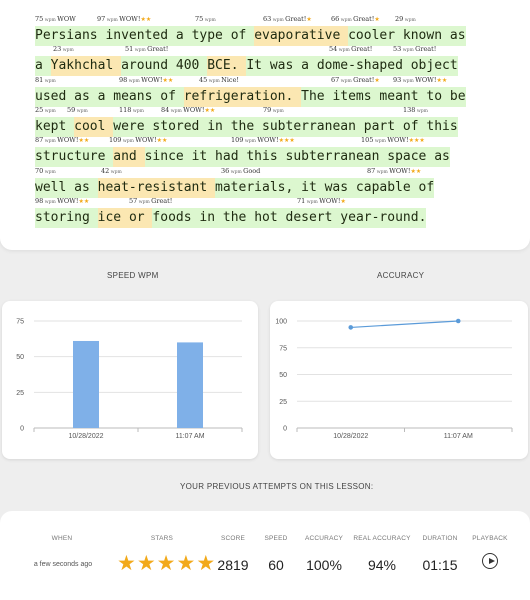  Describe the element at coordinates (55, 96) in the screenshot. I see `passage-word: used` at that location.